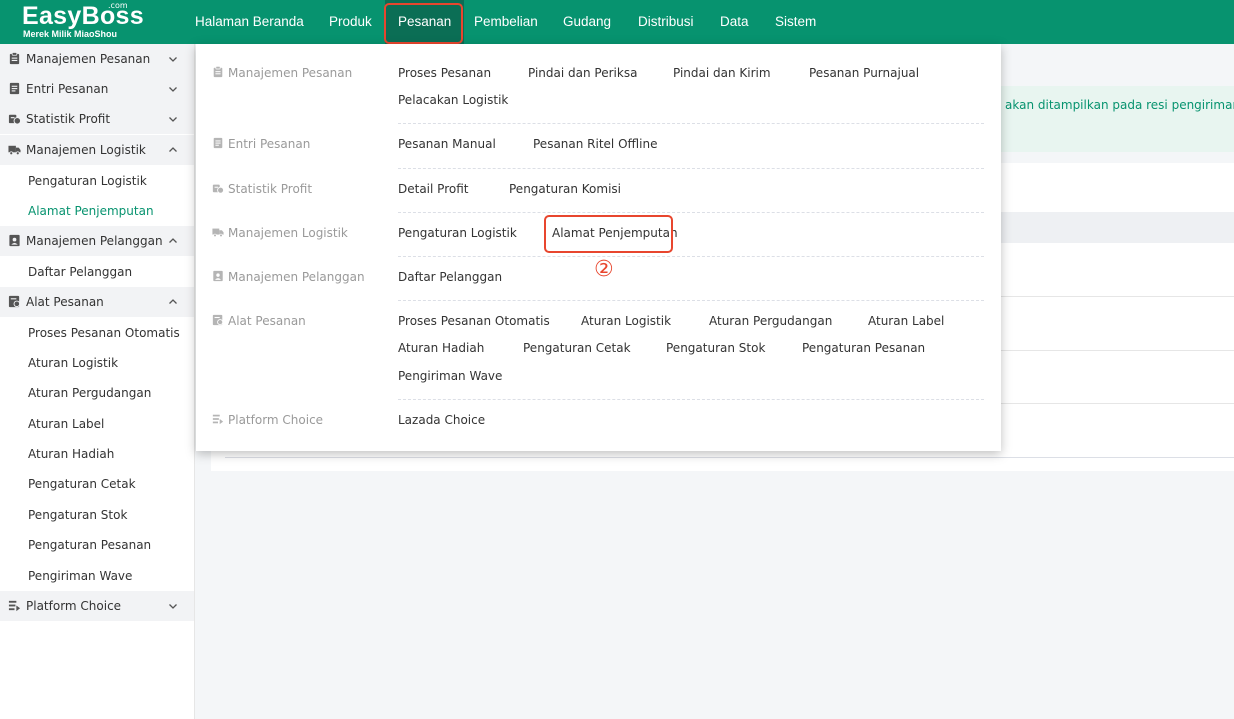 This screenshot has height=719, width=1234. I want to click on sidebar-item-pengiriman-wave: Pengiriman Wave, so click(80, 576).